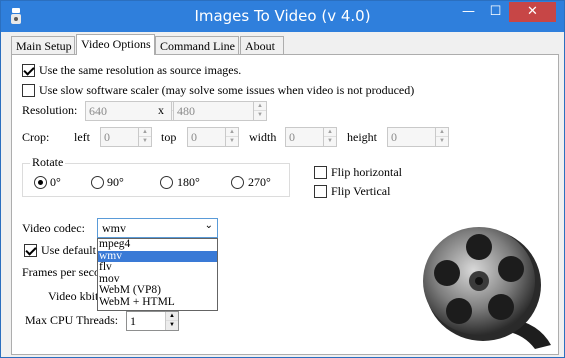 This screenshot has height=358, width=565. I want to click on resolution-width-value: 640, so click(98, 111).